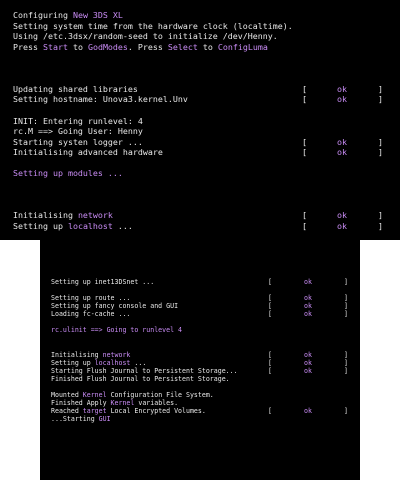 The image size is (400, 480). I want to click on console-highlight-text: ConfigLuma, so click(242, 46).